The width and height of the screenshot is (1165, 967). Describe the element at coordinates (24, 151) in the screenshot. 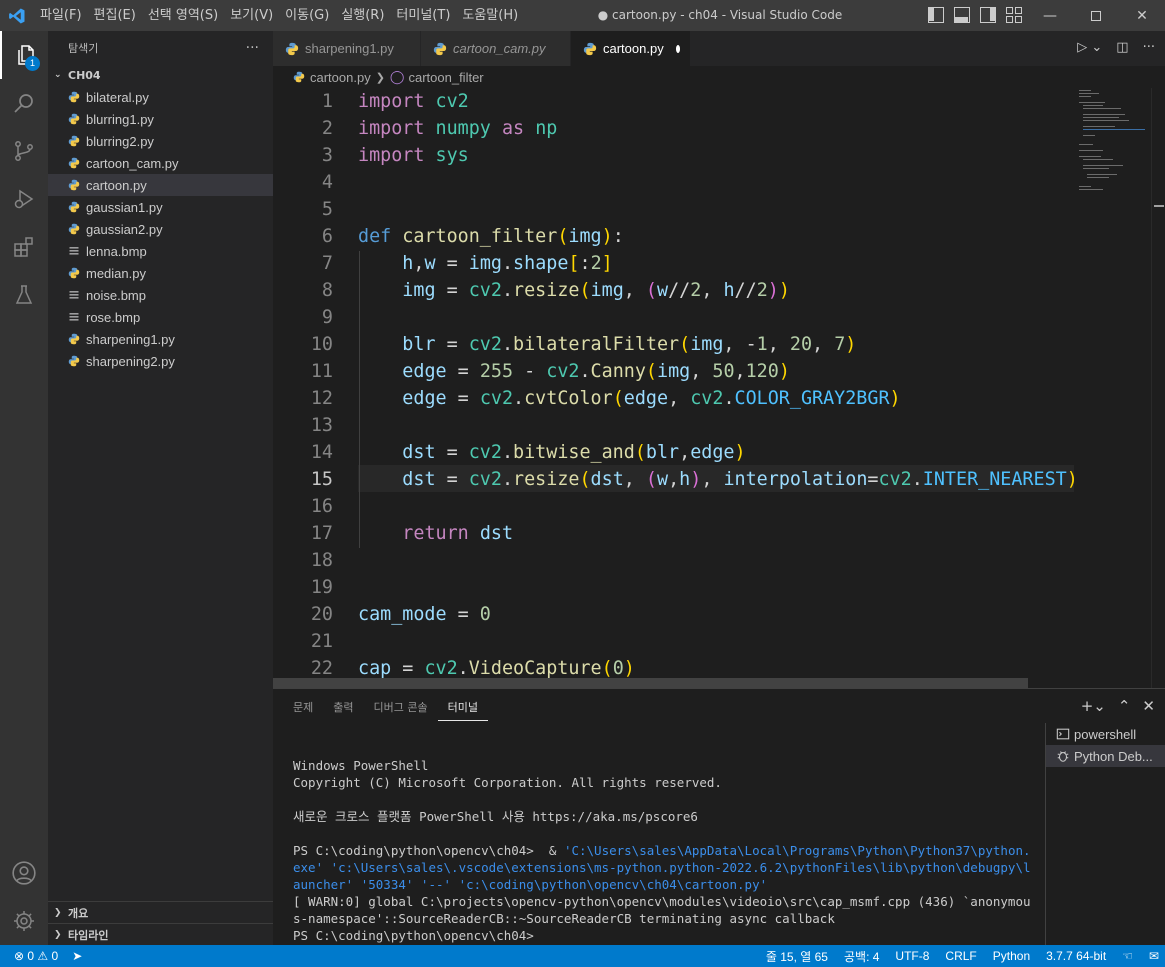

I see `source-control-icon` at that location.